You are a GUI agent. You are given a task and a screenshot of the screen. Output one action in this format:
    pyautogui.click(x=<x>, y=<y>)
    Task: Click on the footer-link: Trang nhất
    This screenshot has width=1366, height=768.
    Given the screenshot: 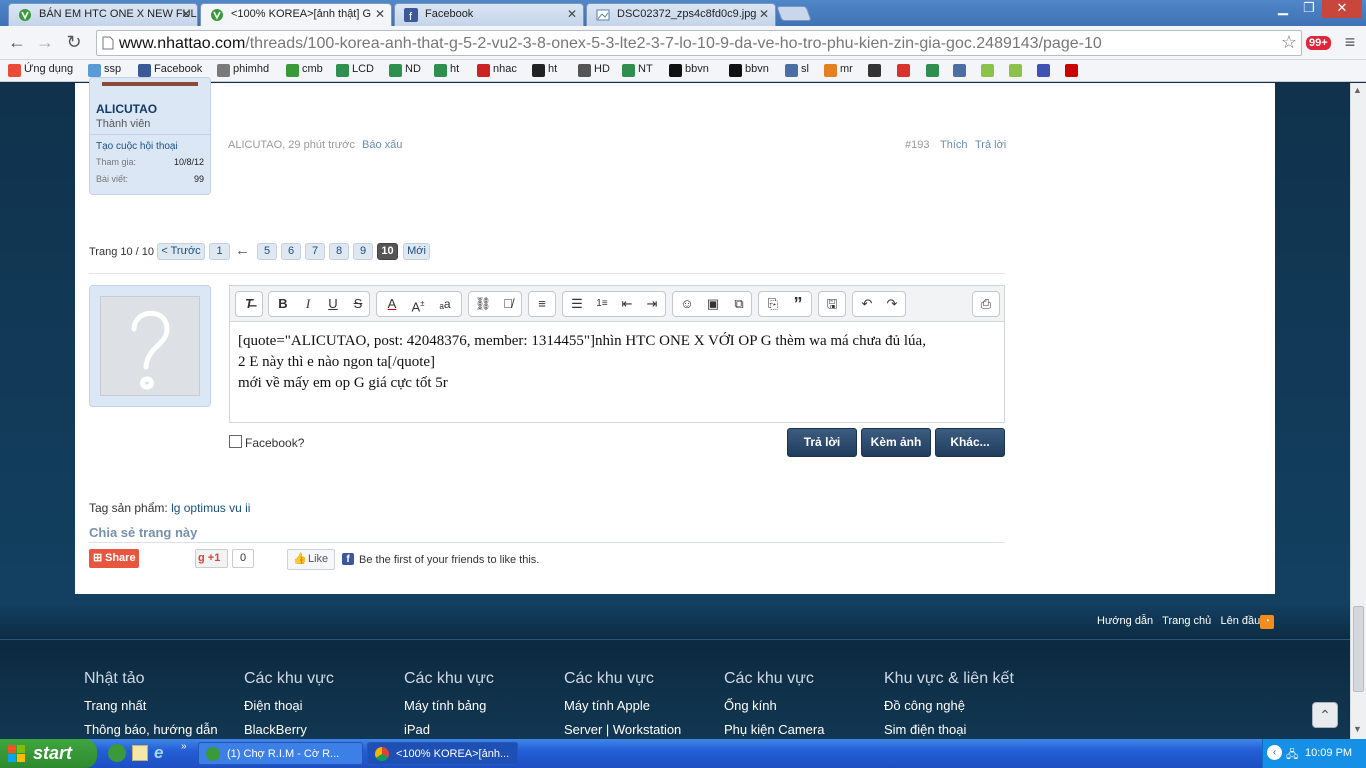 What is the action you would take?
    pyautogui.click(x=169, y=706)
    